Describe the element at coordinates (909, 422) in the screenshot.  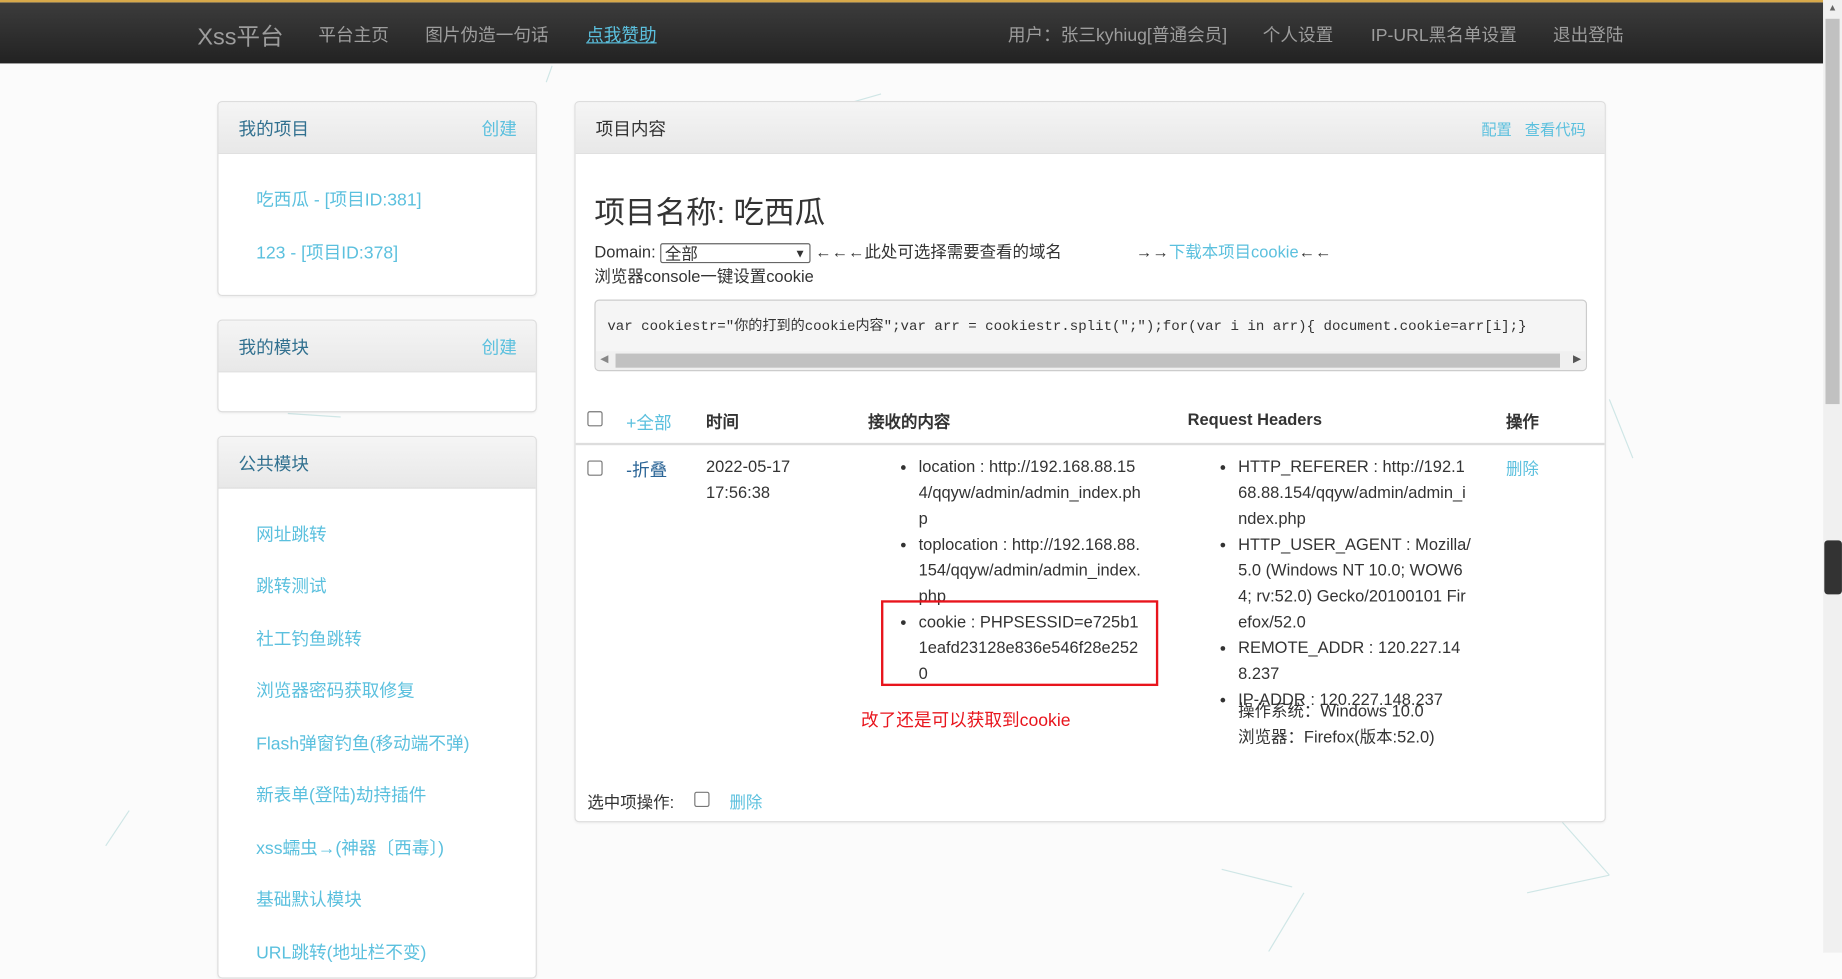
I see `col-content: 接收的内容` at that location.